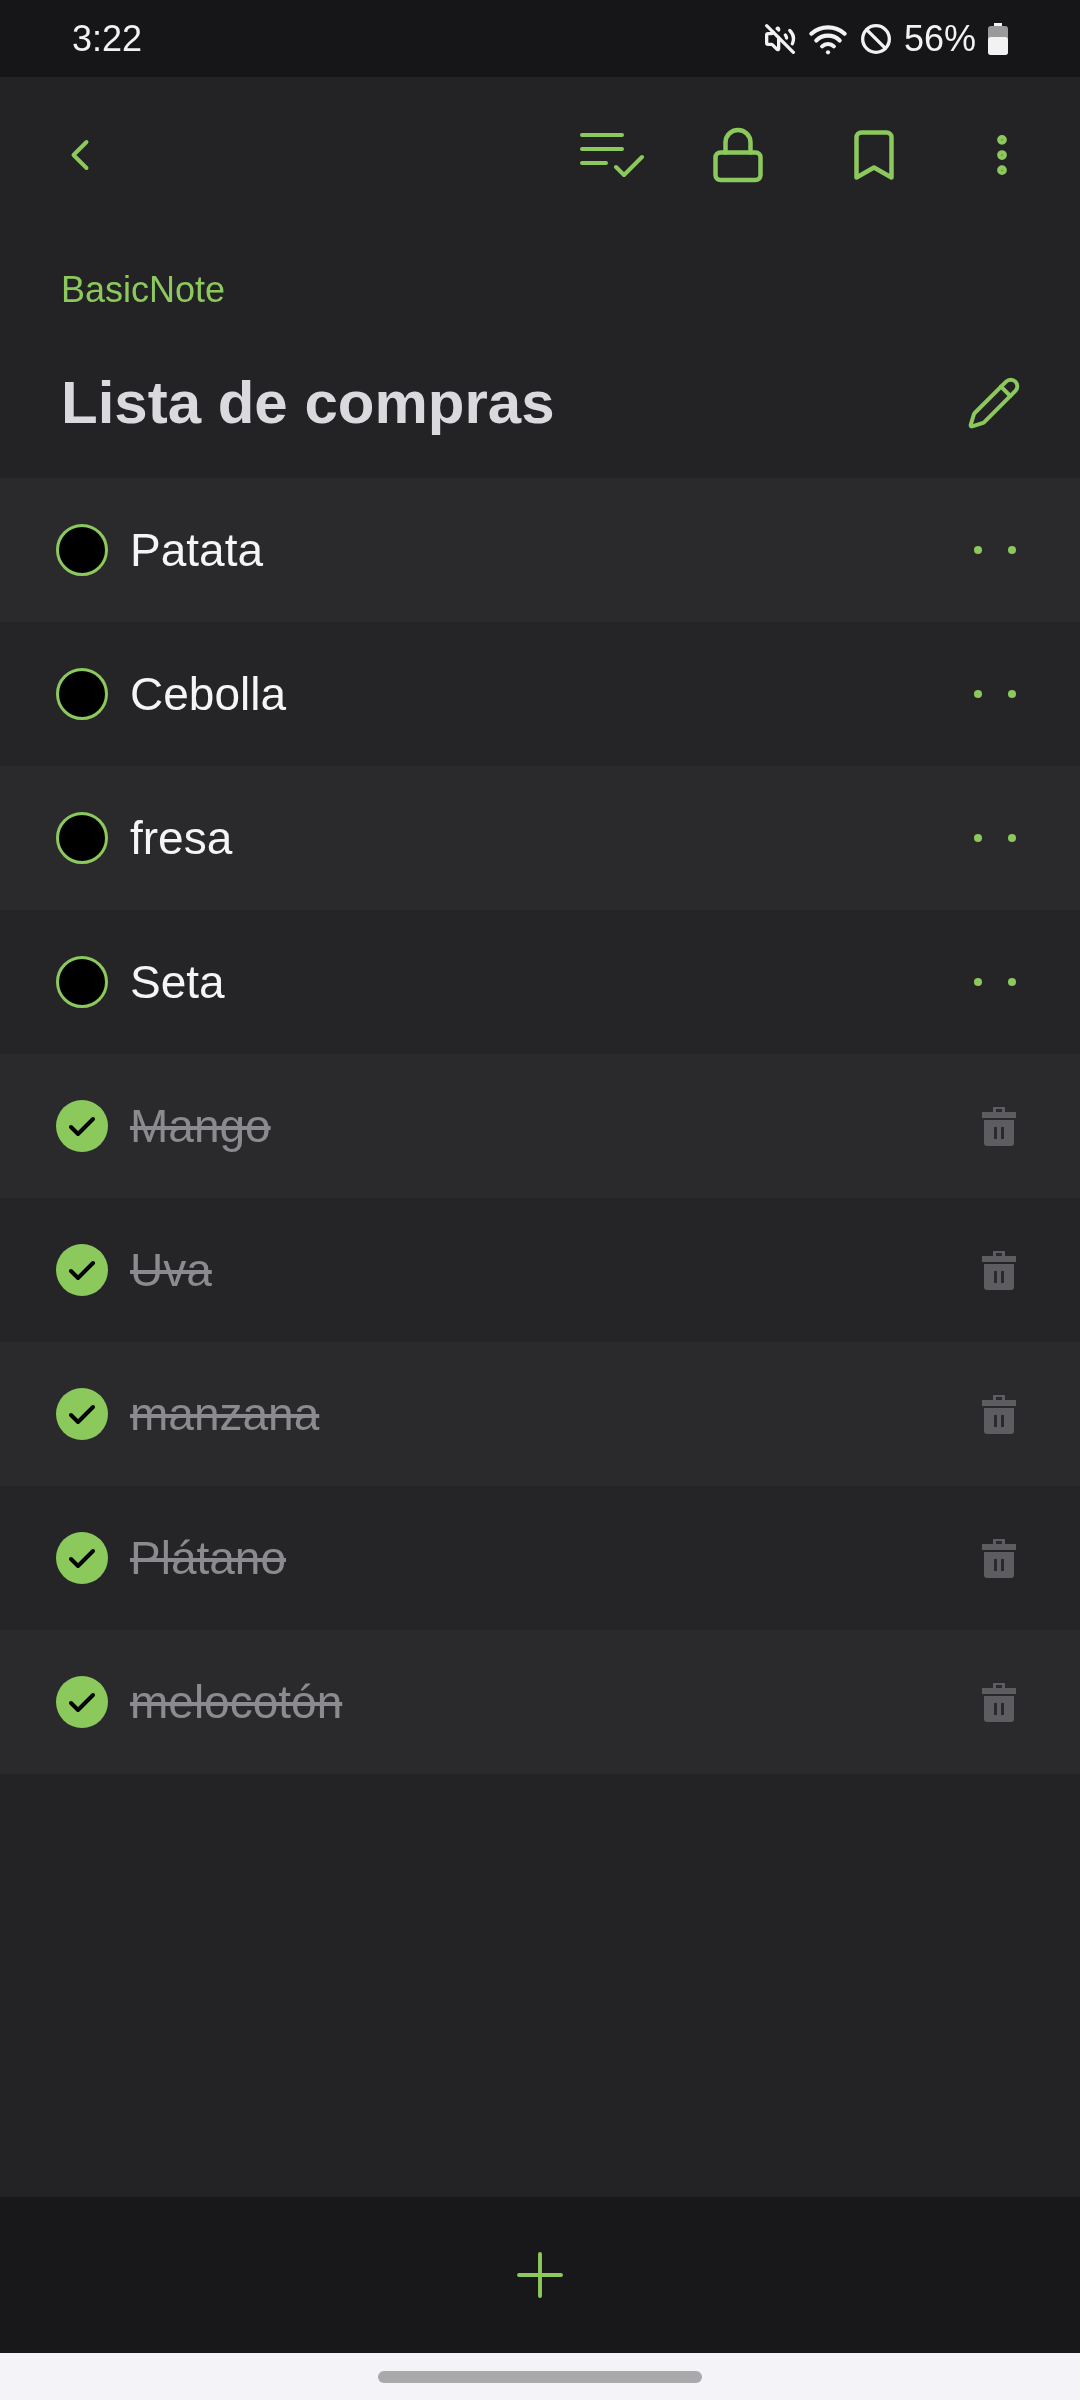  I want to click on note-title: Lista de compras, so click(308, 403).